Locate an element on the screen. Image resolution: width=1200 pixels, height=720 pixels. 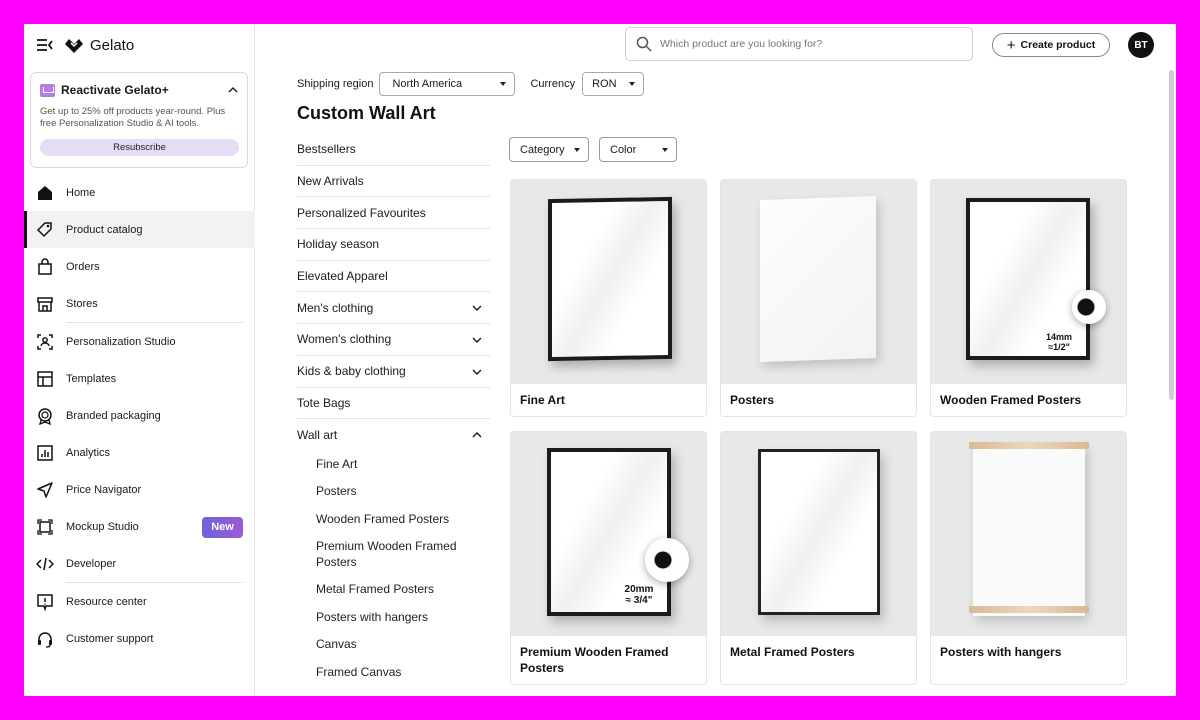
sidebar-item-mockup-studio: Mockup Studio New is located at coordinates (139, 526).